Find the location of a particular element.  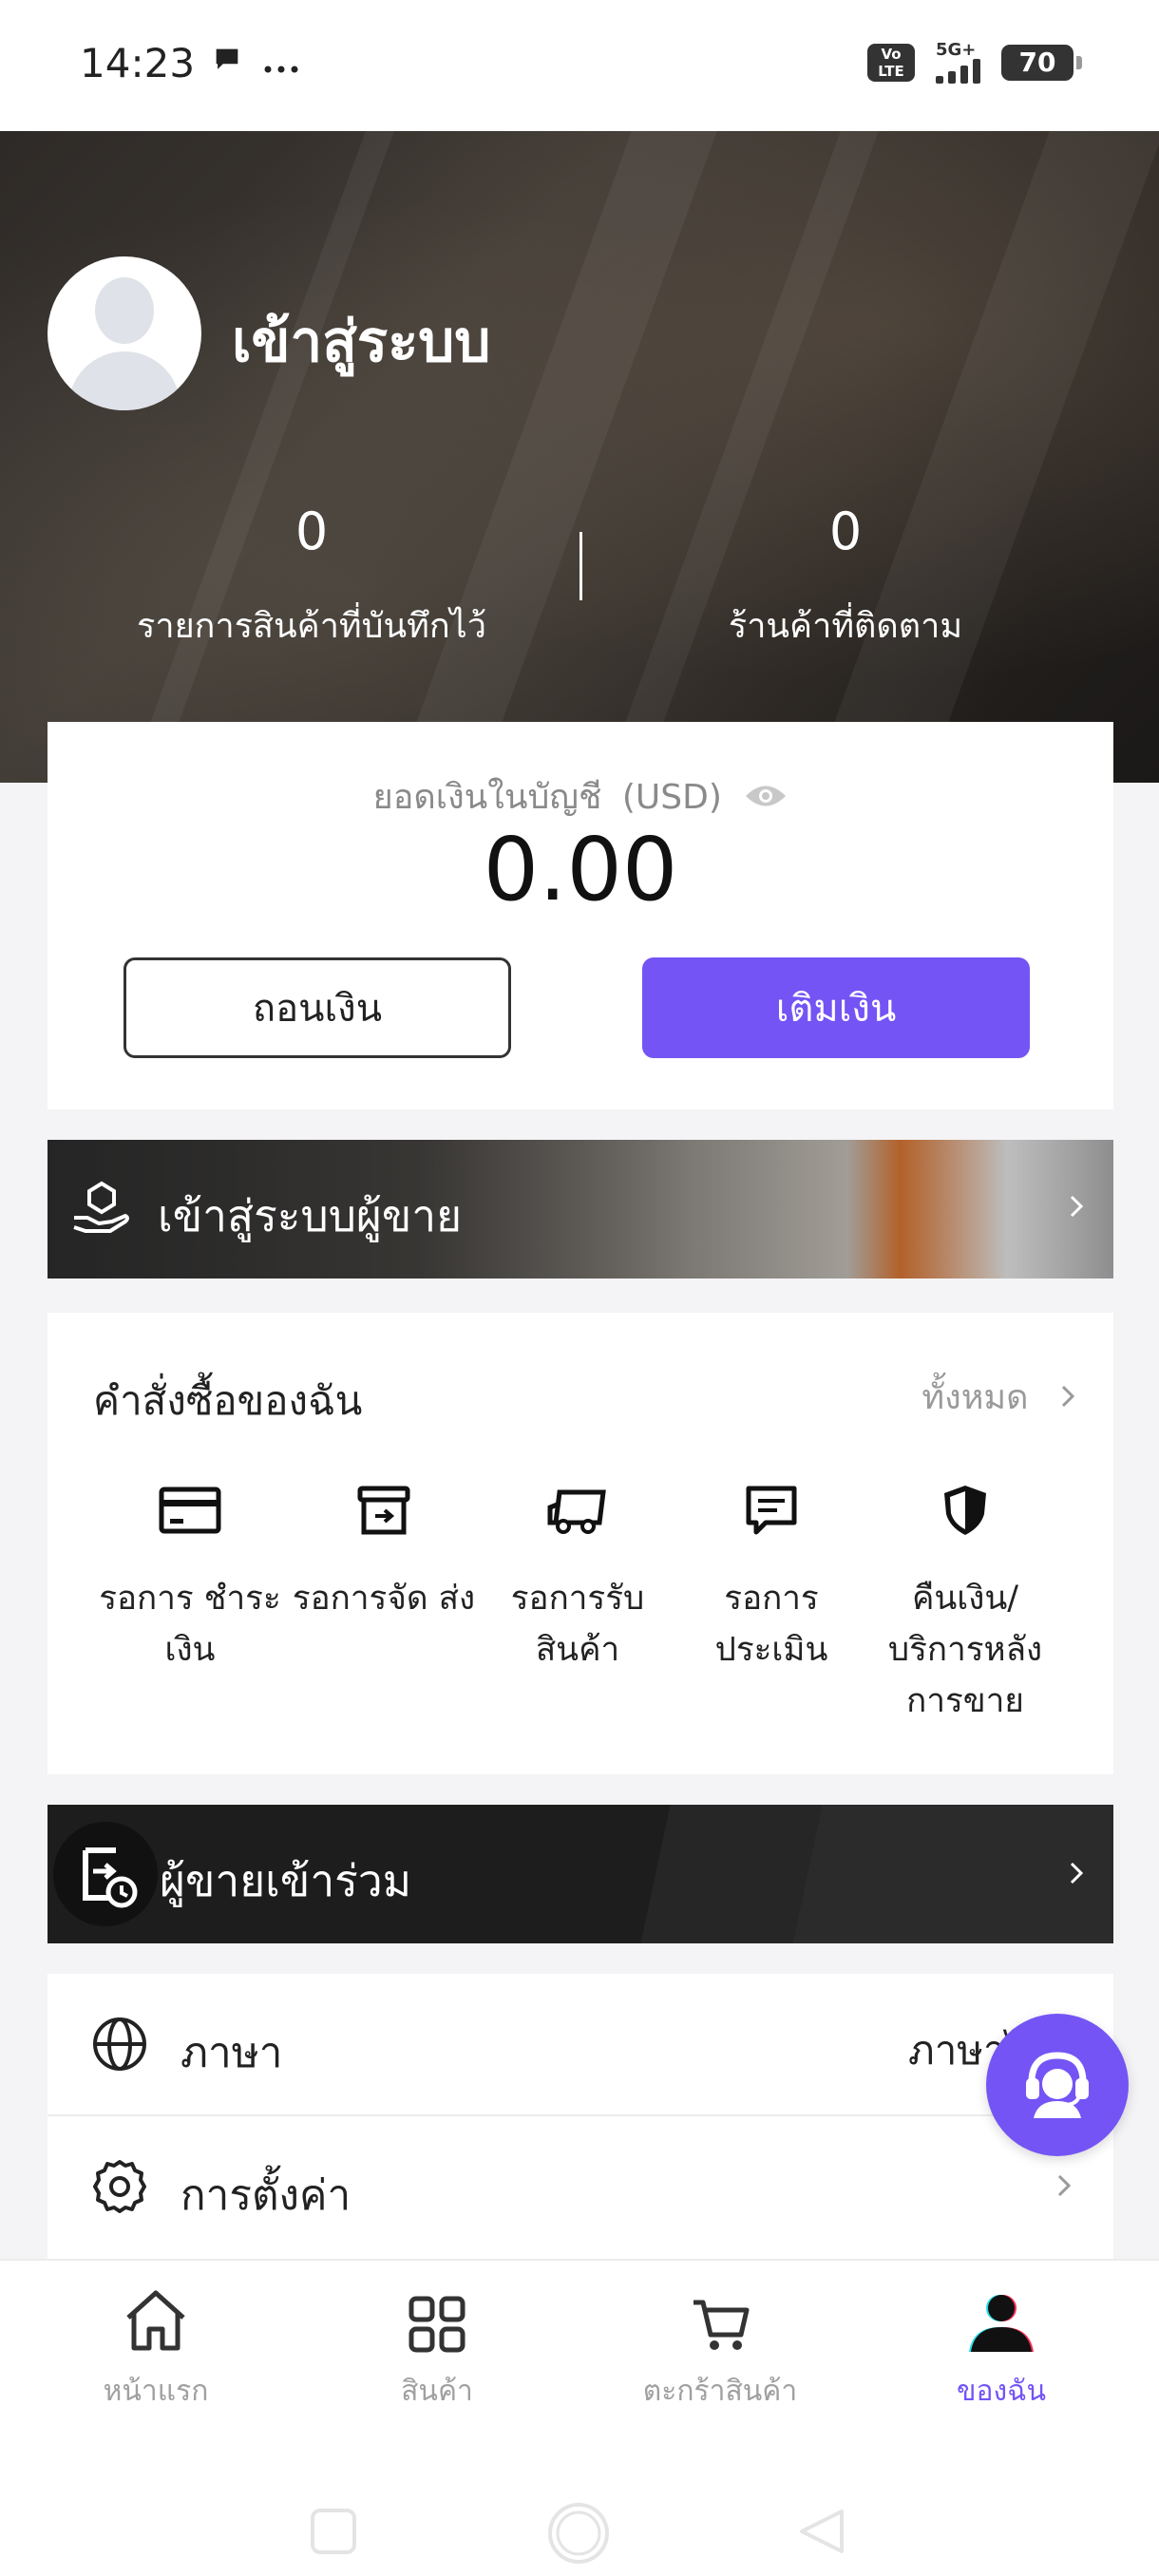

nav-home: หน้าแรก is located at coordinates (155, 2349).